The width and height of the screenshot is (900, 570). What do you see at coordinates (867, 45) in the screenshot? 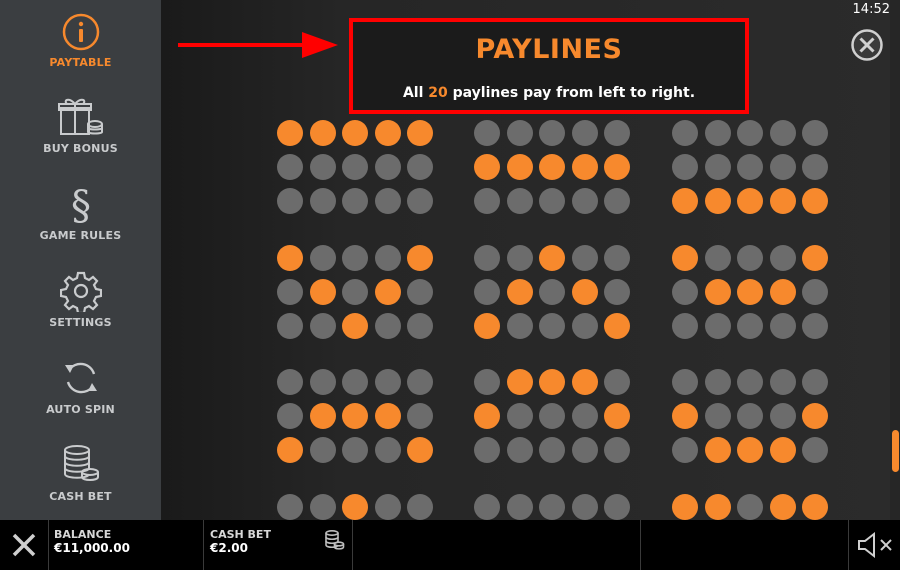
I see `close-icon` at bounding box center [867, 45].